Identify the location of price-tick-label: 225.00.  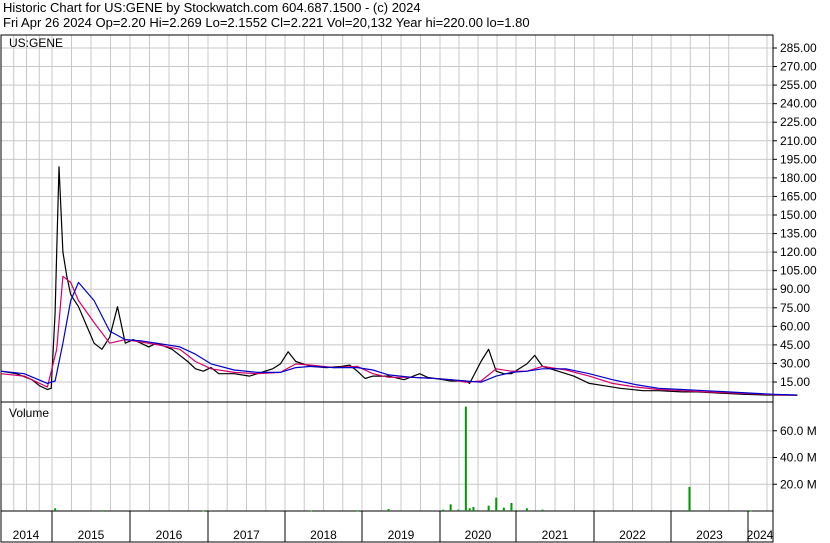
(798, 122).